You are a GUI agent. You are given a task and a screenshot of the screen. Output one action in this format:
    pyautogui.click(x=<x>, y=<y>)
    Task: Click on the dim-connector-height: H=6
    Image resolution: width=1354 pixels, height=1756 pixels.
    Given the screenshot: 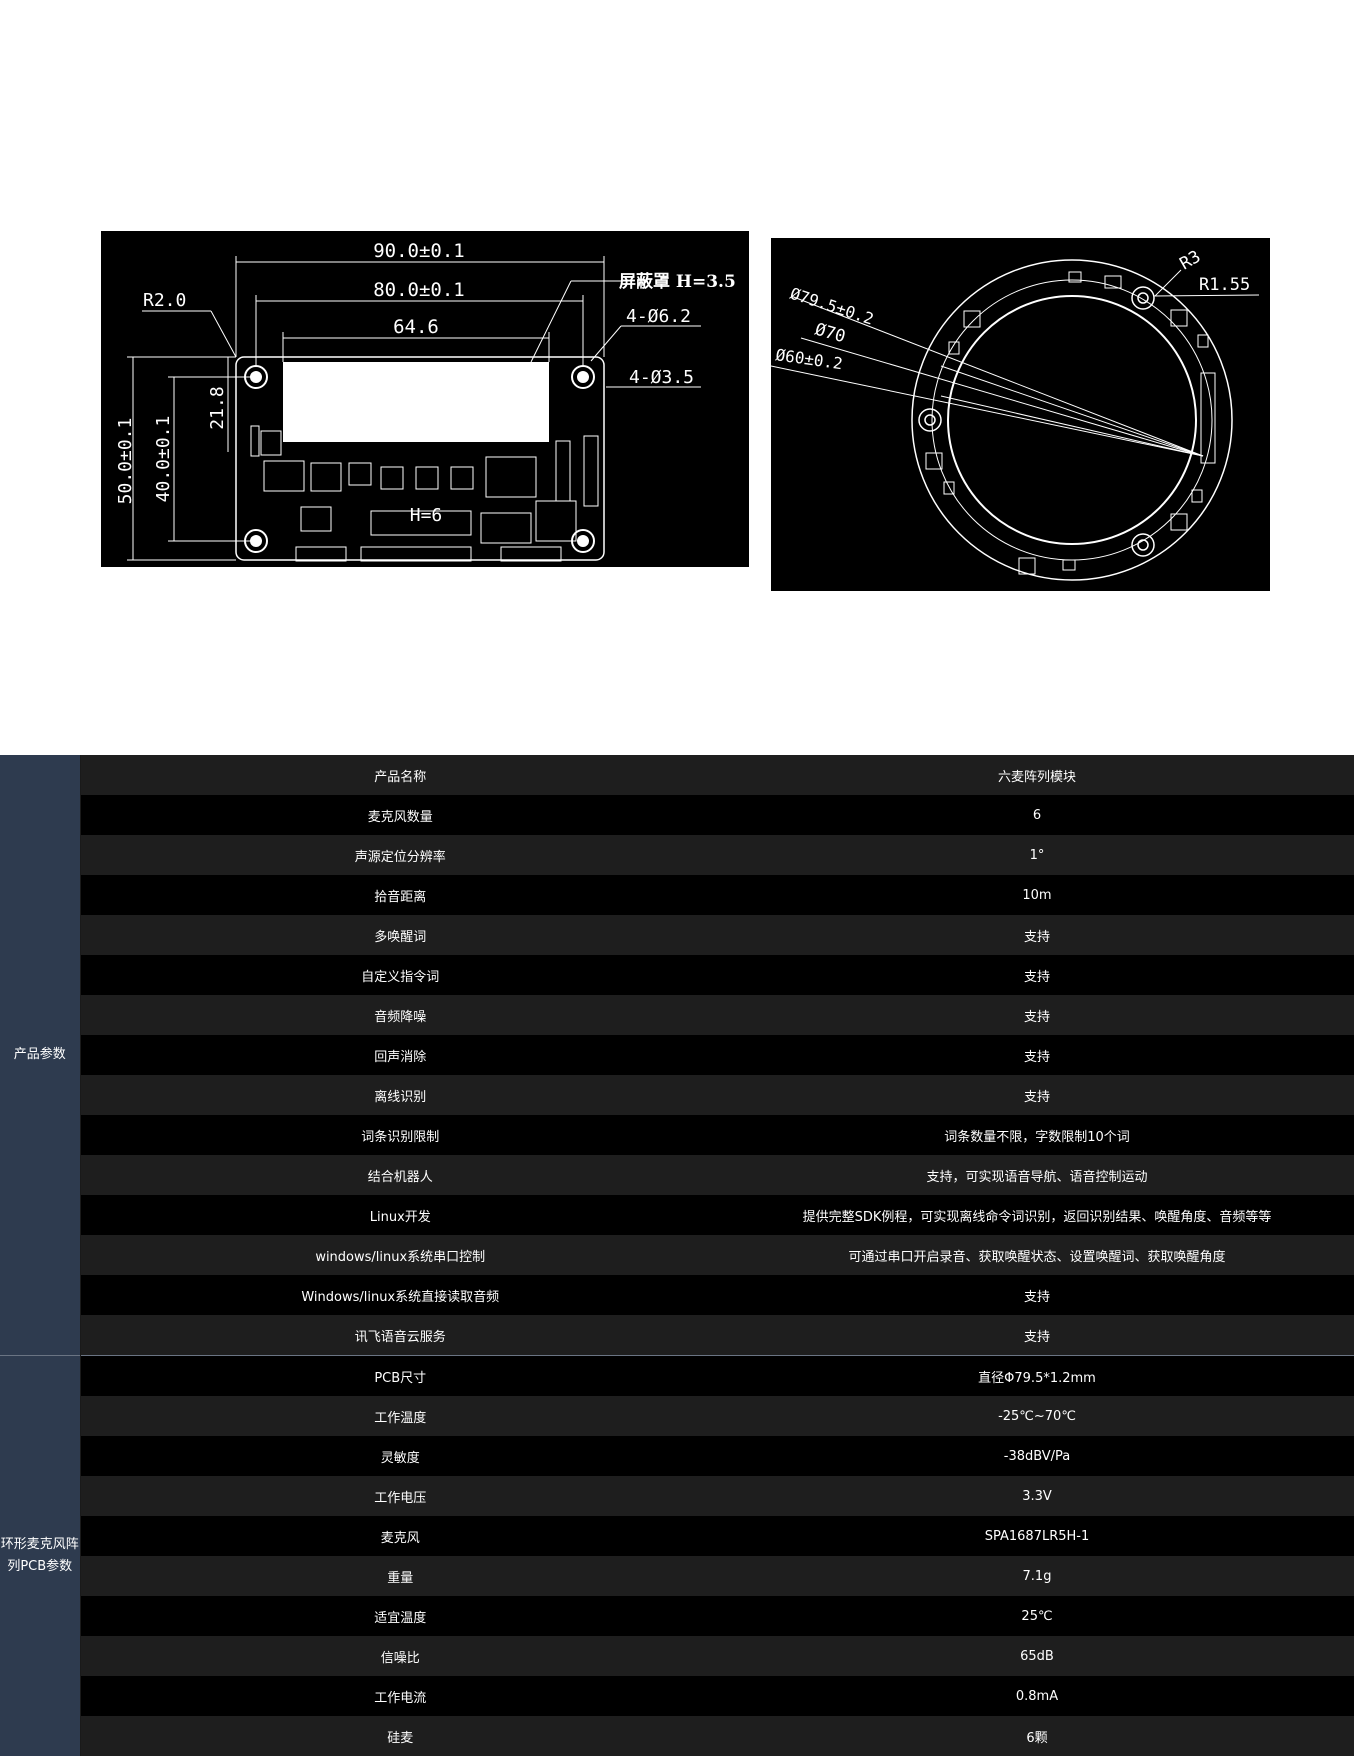 What is the action you would take?
    pyautogui.click(x=426, y=515)
    